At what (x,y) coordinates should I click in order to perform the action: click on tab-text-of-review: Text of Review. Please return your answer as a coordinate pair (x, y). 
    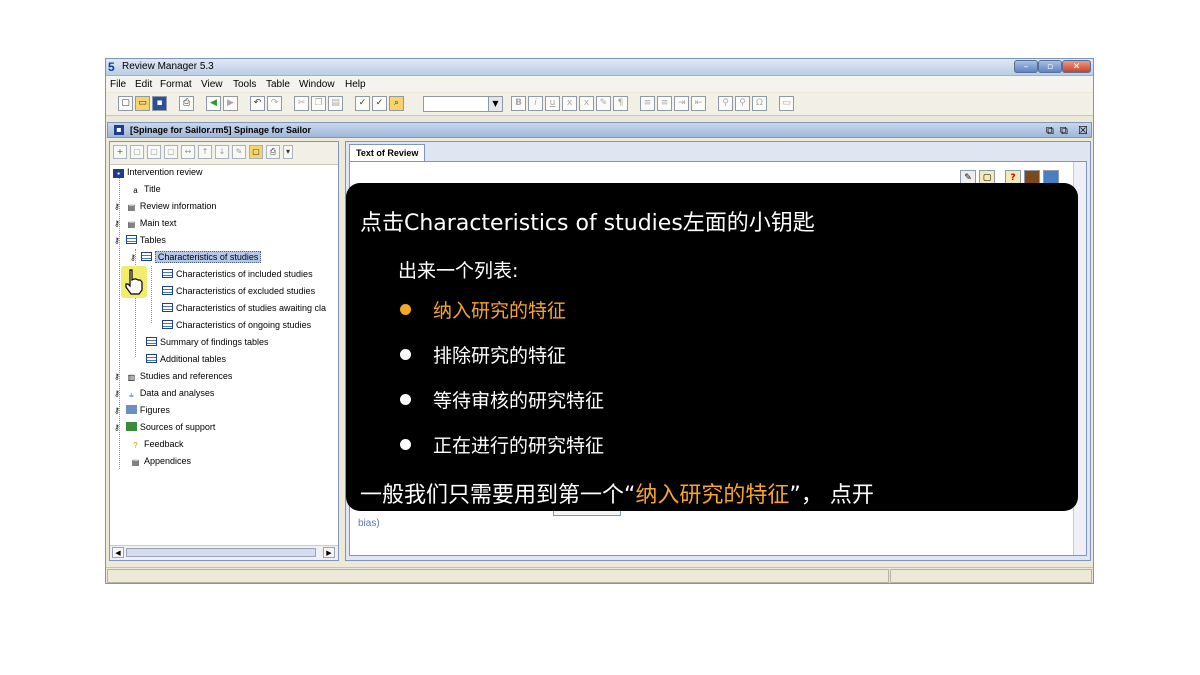
    Looking at the image, I should click on (387, 152).